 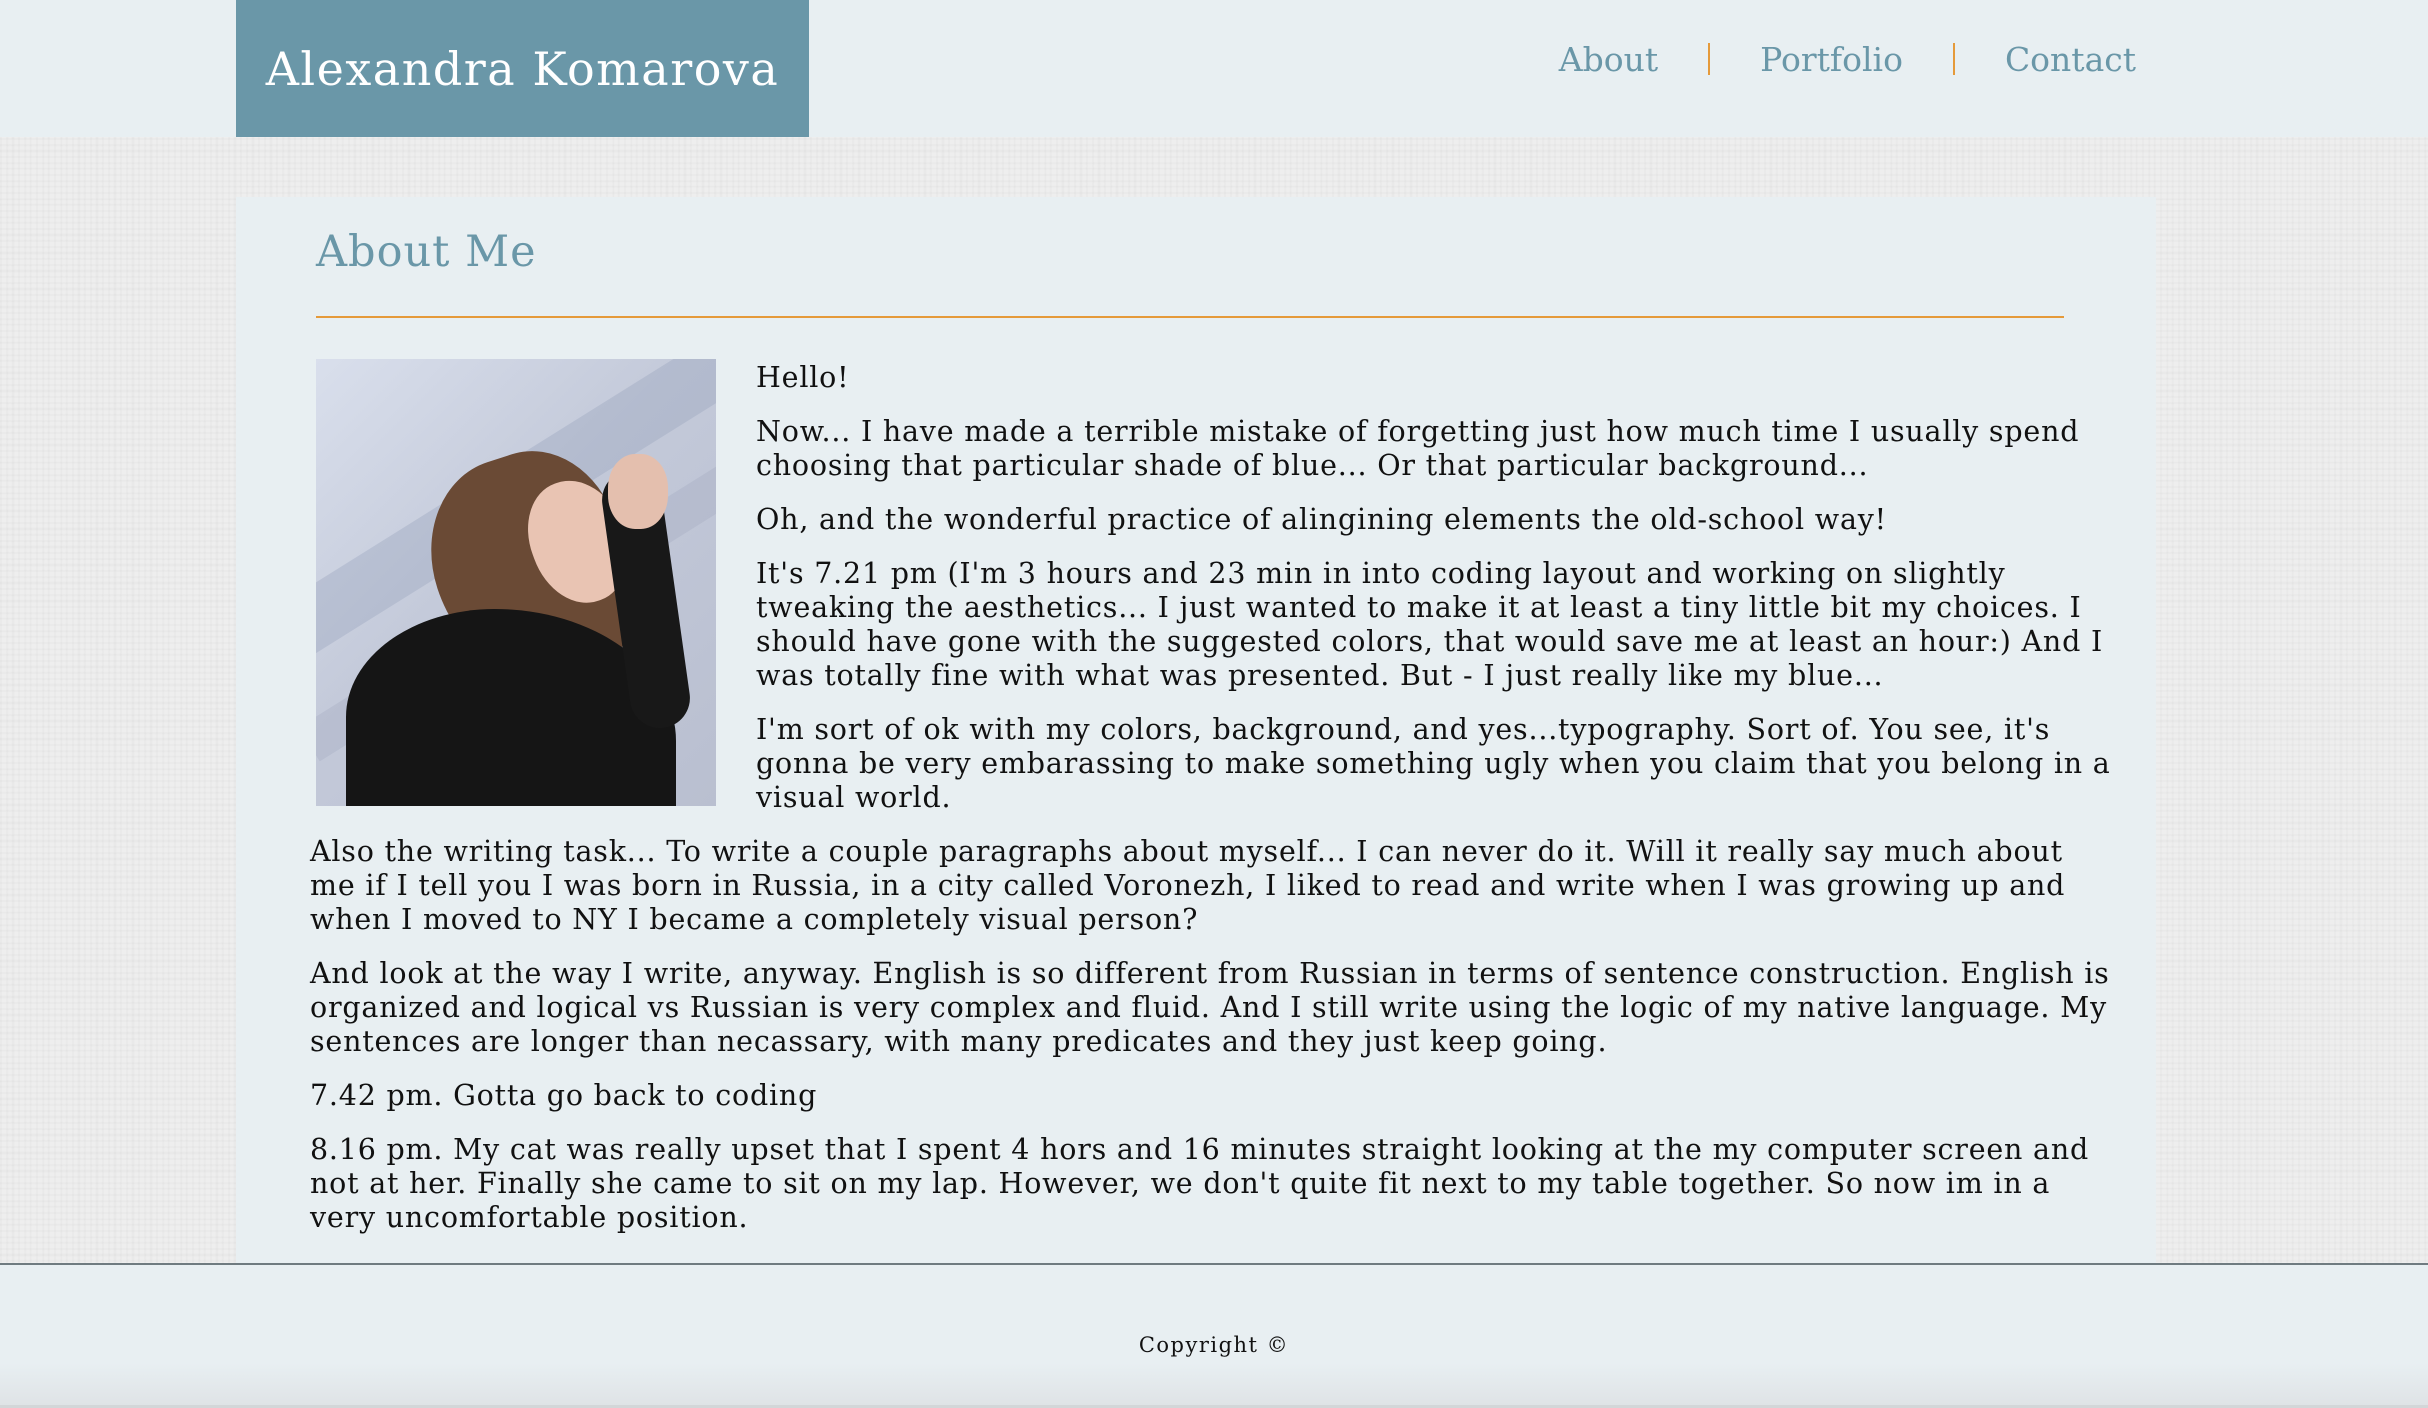 I want to click on title-divider, so click(x=1190, y=317).